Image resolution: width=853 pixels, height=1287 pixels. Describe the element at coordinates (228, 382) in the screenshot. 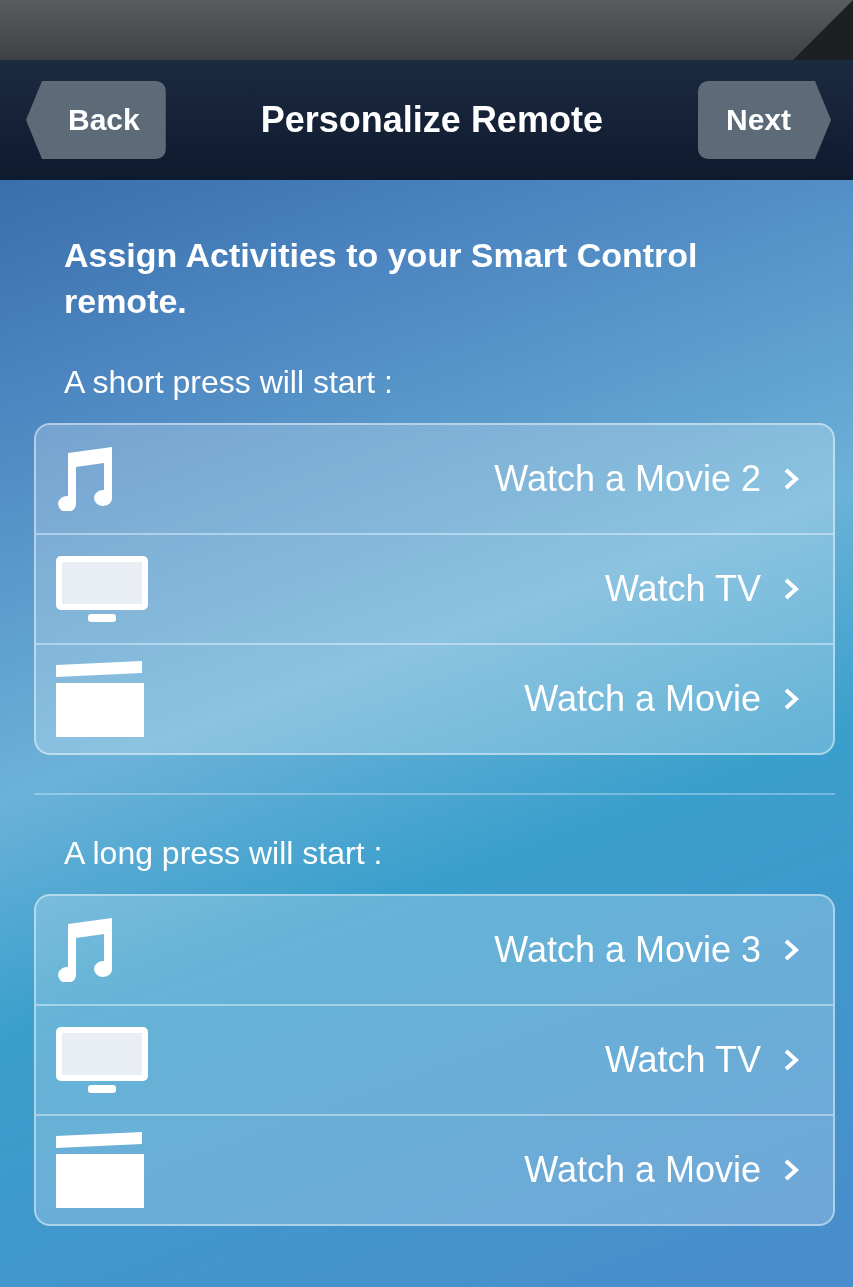

I see `section-label: A short press will start :` at that location.